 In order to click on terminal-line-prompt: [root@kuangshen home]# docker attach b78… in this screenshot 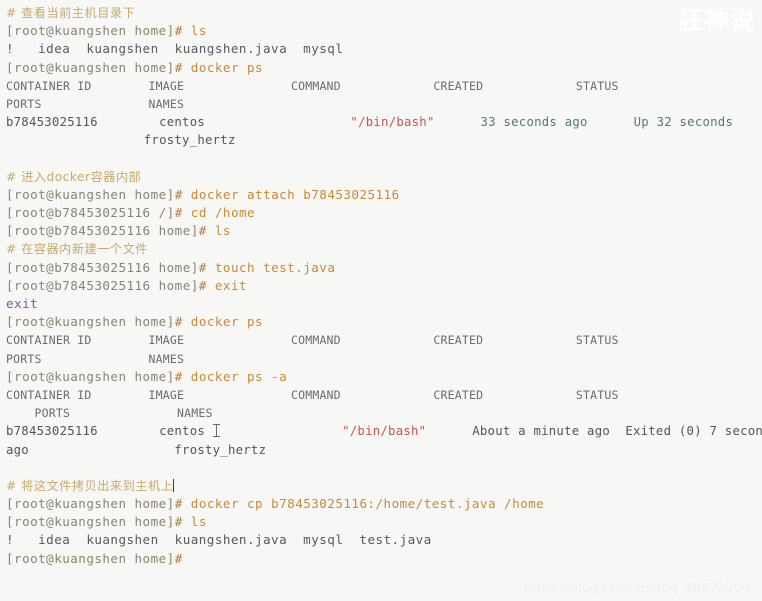, I will do `click(384, 195)`.